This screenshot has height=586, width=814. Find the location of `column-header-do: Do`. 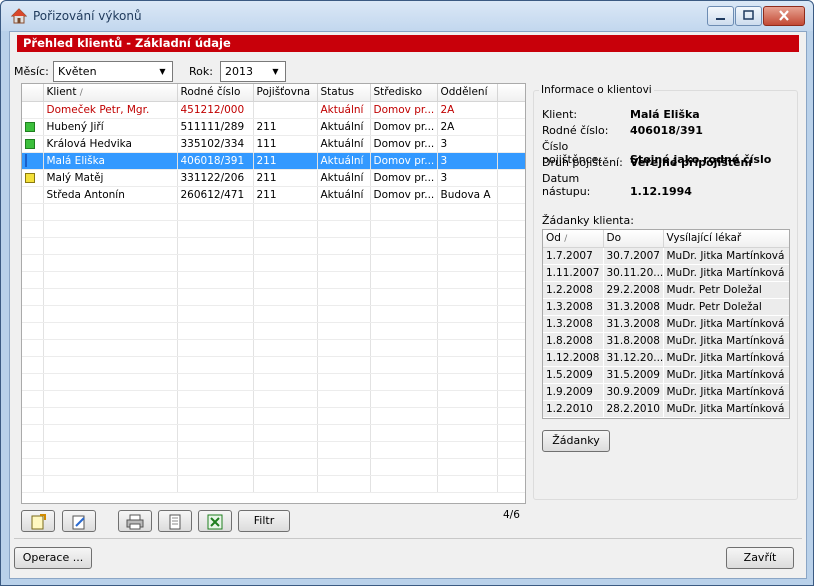

column-header-do: Do is located at coordinates (633, 239).